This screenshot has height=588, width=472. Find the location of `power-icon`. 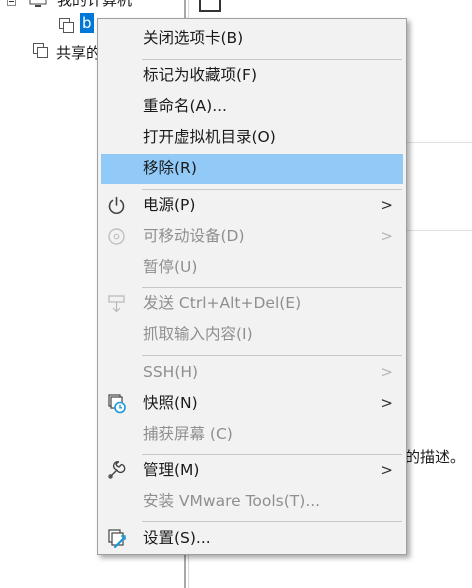

power-icon is located at coordinates (116, 205).